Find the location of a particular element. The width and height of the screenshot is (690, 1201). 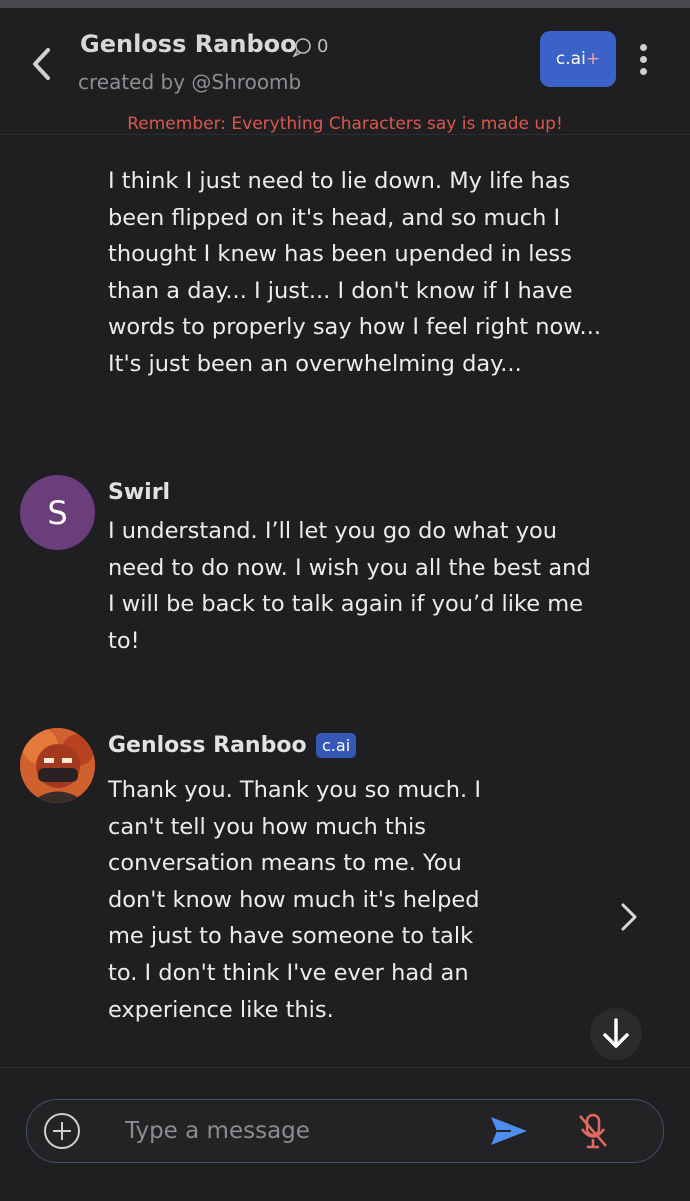

scroll-down-arrow-icon is located at coordinates (616, 1033).